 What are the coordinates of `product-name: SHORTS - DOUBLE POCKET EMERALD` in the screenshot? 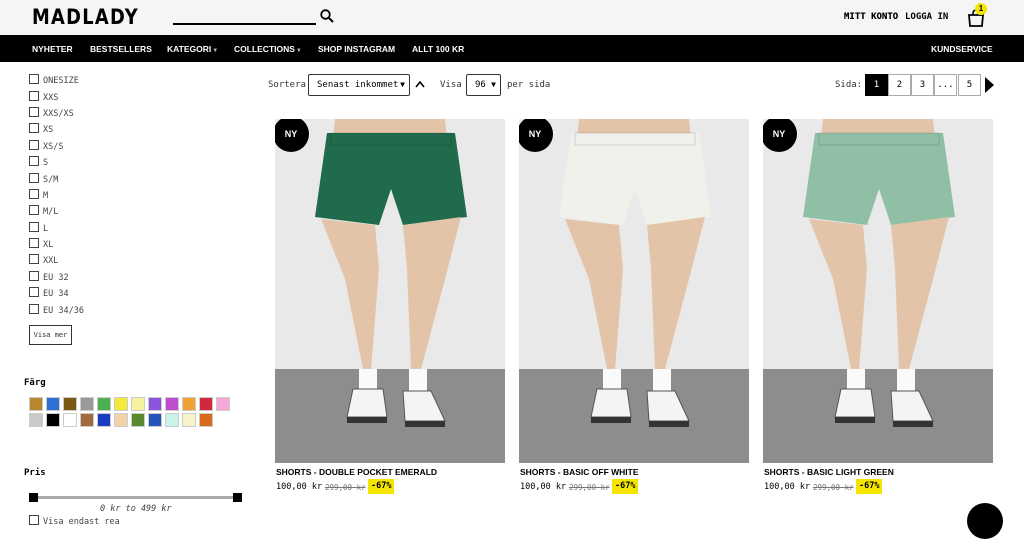 It's located at (356, 472).